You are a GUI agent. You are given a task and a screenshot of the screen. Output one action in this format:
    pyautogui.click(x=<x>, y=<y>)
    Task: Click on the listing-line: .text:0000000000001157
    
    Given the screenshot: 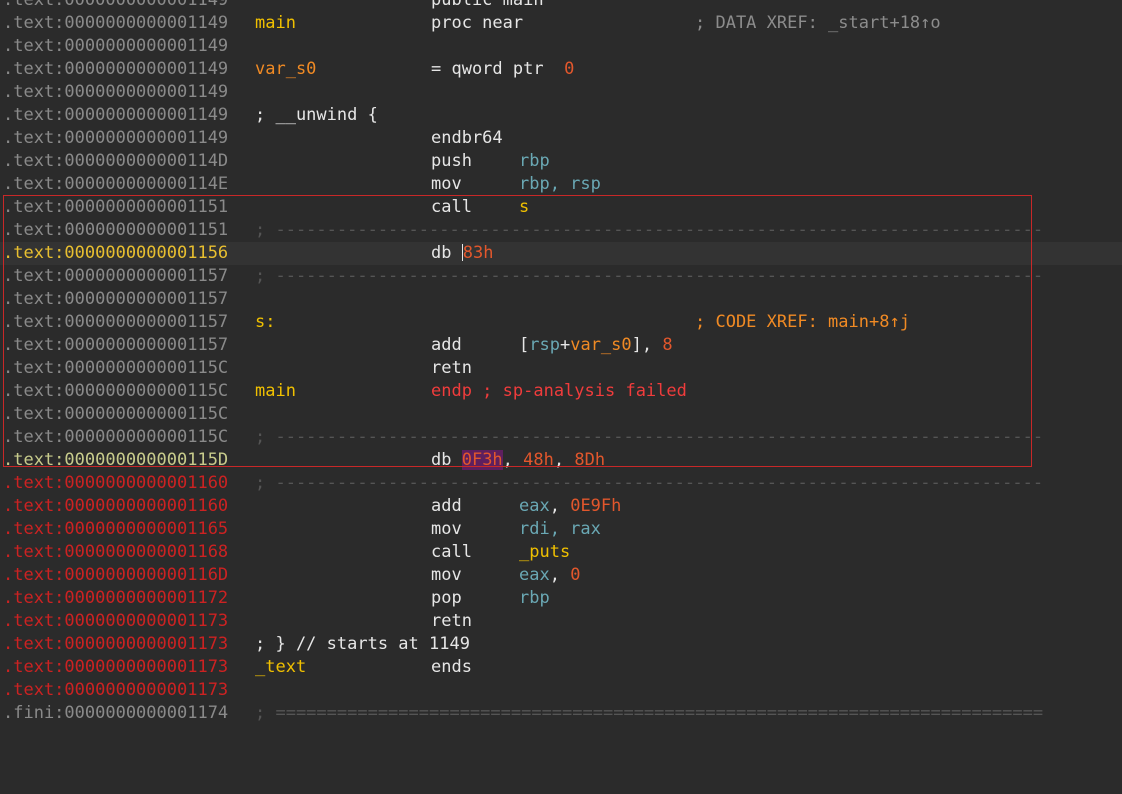 What is the action you would take?
    pyautogui.click(x=561, y=299)
    